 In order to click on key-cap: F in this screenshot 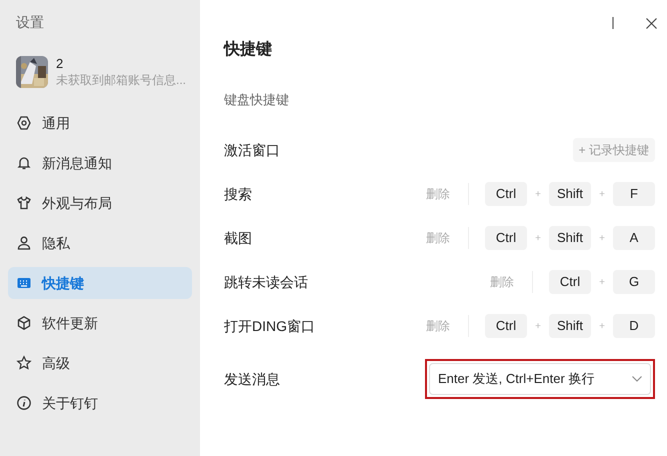, I will do `click(634, 194)`.